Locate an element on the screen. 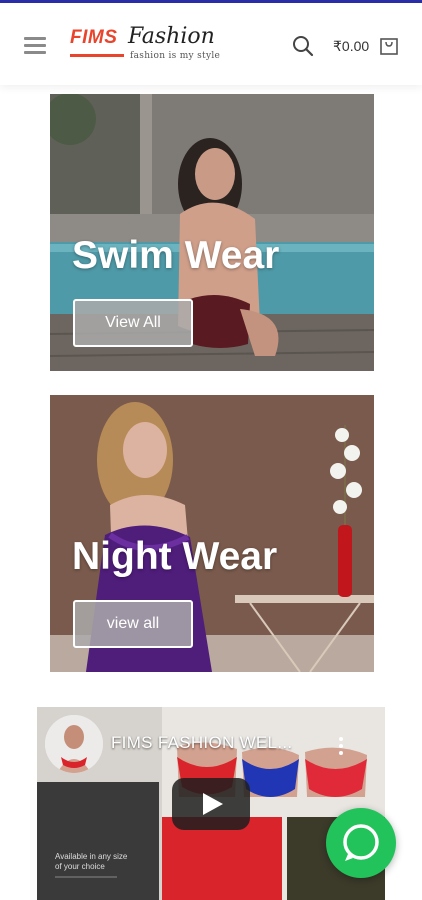  more-vert-icon is located at coordinates (341, 746).